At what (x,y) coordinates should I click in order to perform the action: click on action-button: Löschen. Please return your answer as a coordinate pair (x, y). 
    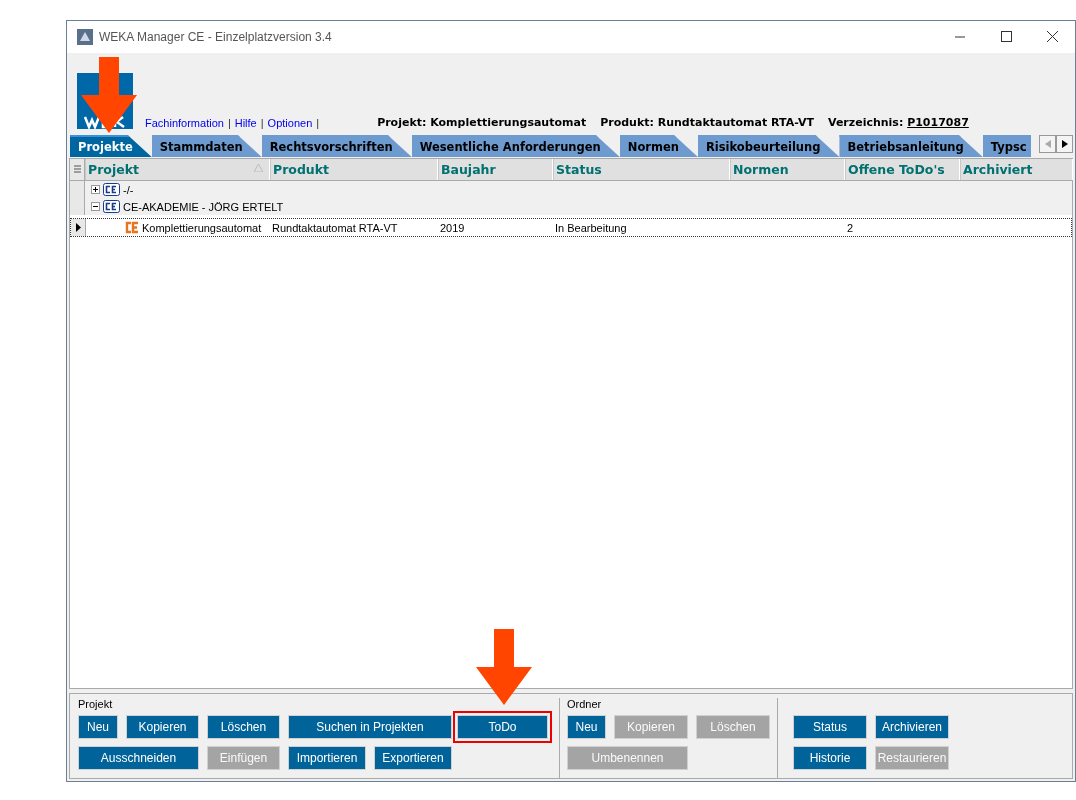
    Looking at the image, I should click on (243, 727).